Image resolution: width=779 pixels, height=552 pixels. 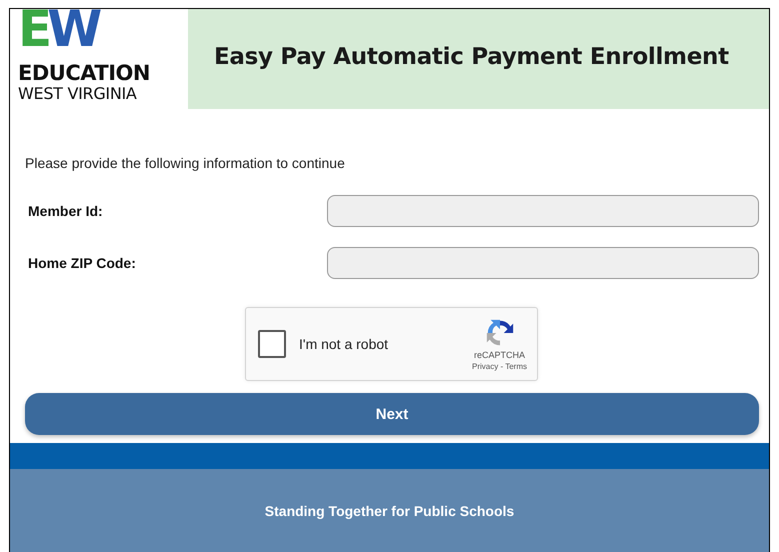 I want to click on intro-text: Please provide the following information to continue, so click(x=185, y=163).